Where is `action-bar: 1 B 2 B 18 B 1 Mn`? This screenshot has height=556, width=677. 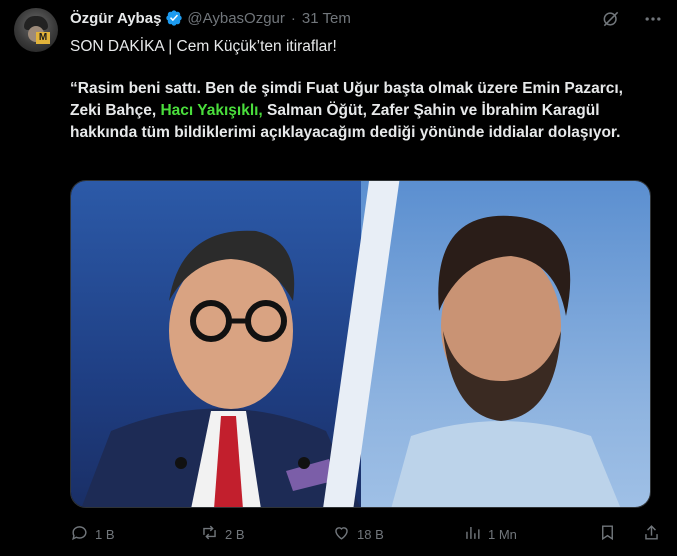
action-bar: 1 B 2 B 18 B 1 Mn is located at coordinates (370, 534).